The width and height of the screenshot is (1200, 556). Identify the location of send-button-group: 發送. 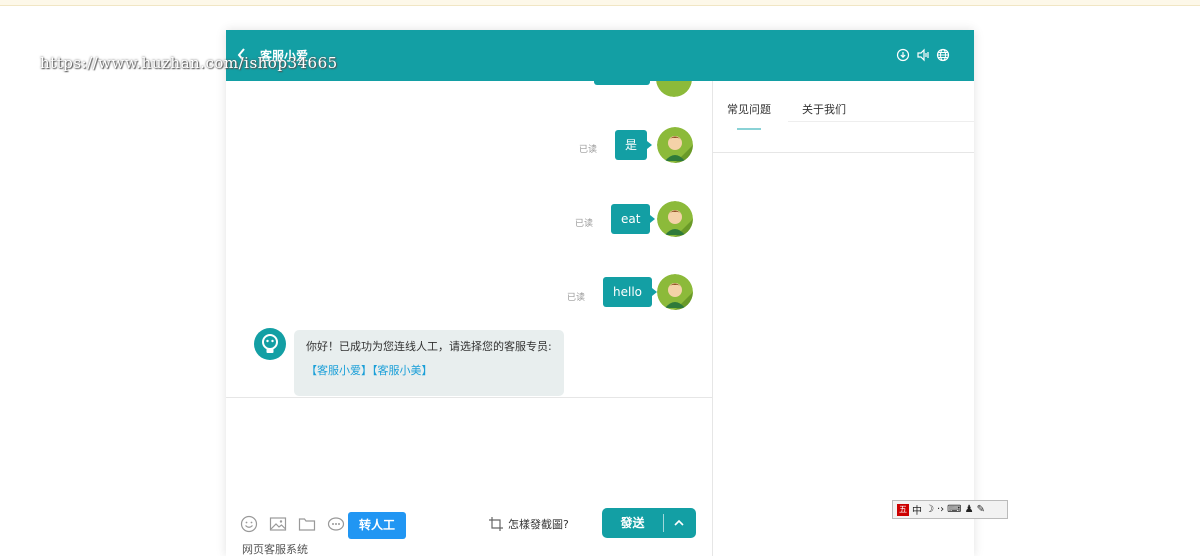
(649, 523).